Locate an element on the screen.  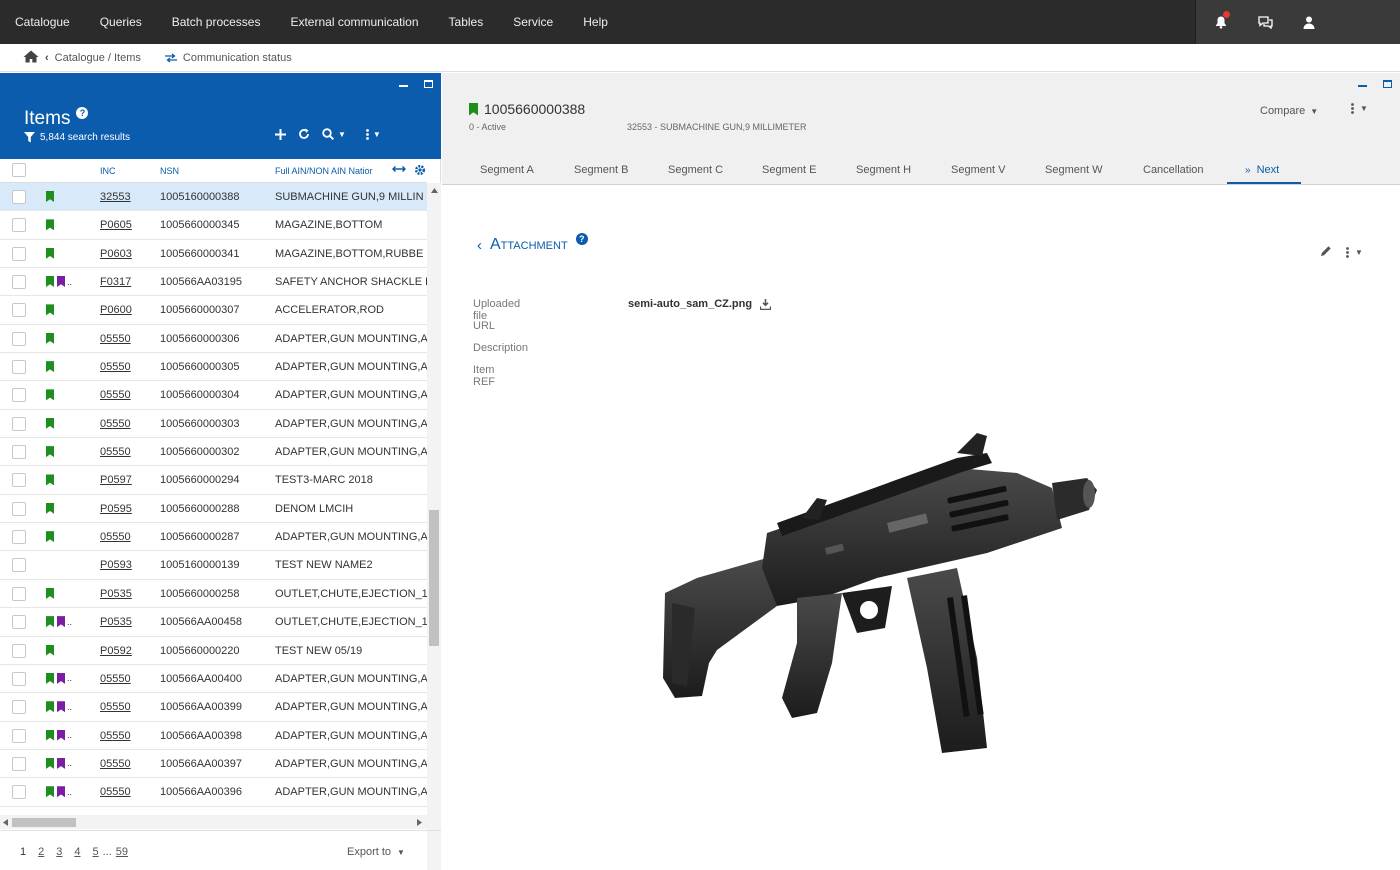
column-header-inc: INC is located at coordinates (108, 171).